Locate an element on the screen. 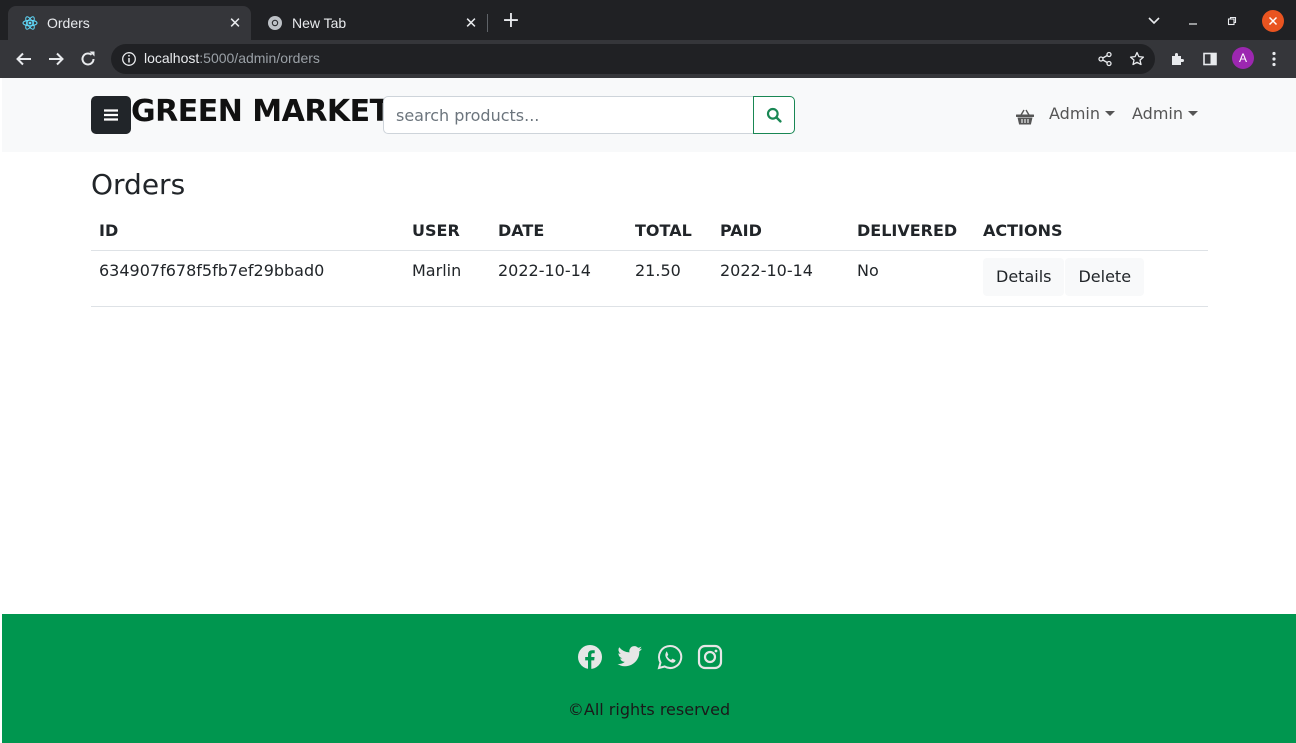  restore-icon is located at coordinates (1232, 21).